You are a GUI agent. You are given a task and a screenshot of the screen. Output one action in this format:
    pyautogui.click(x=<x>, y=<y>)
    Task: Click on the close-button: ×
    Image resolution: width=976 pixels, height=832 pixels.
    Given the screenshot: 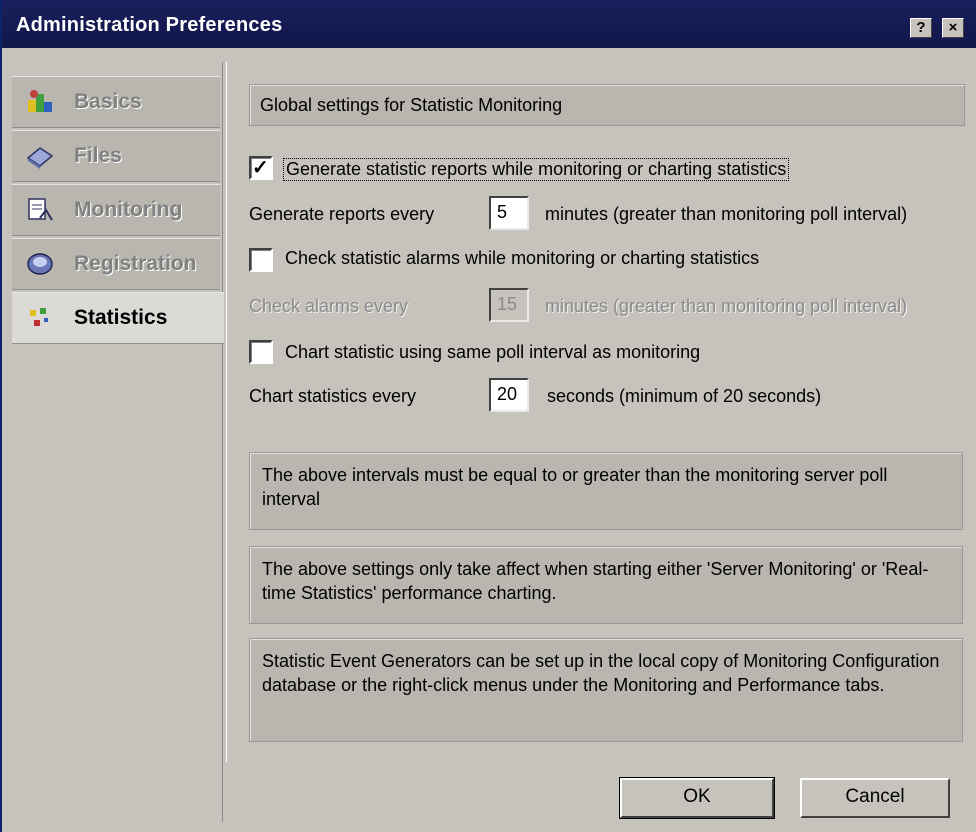 What is the action you would take?
    pyautogui.click(x=953, y=28)
    